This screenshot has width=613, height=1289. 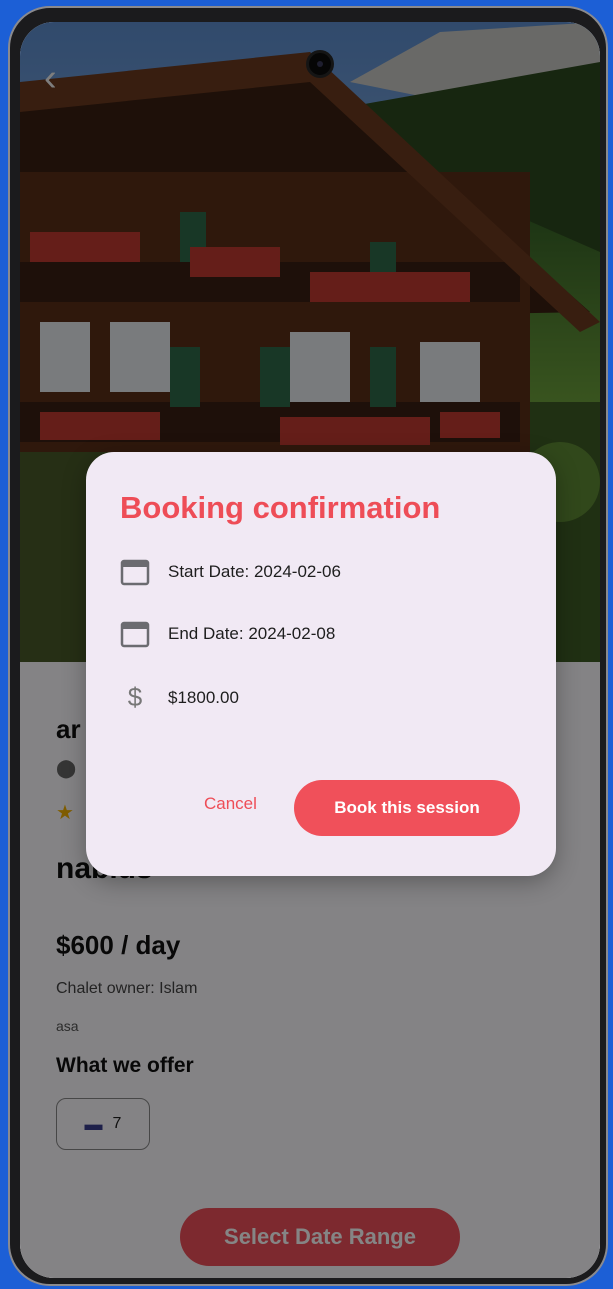 What do you see at coordinates (407, 808) in the screenshot?
I see `book-session-button: Book this session` at bounding box center [407, 808].